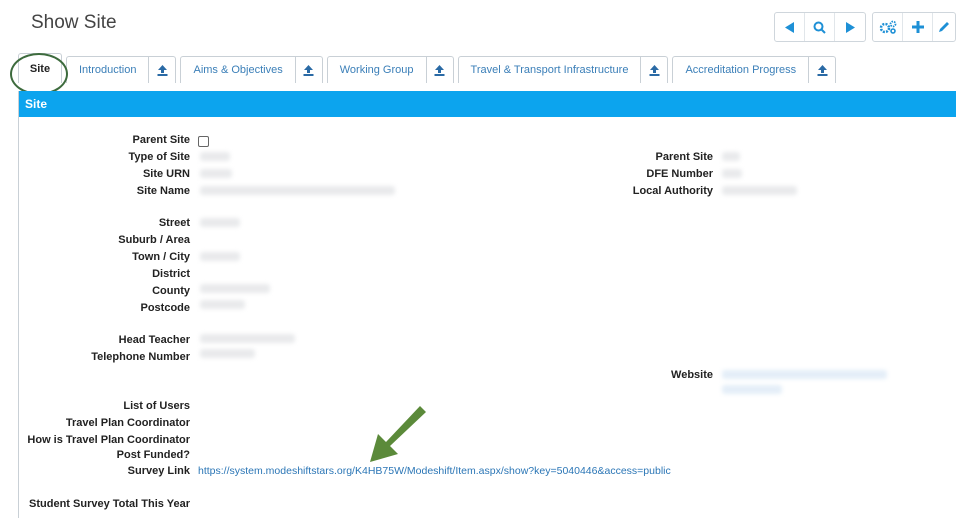  I want to click on next-button, so click(850, 27).